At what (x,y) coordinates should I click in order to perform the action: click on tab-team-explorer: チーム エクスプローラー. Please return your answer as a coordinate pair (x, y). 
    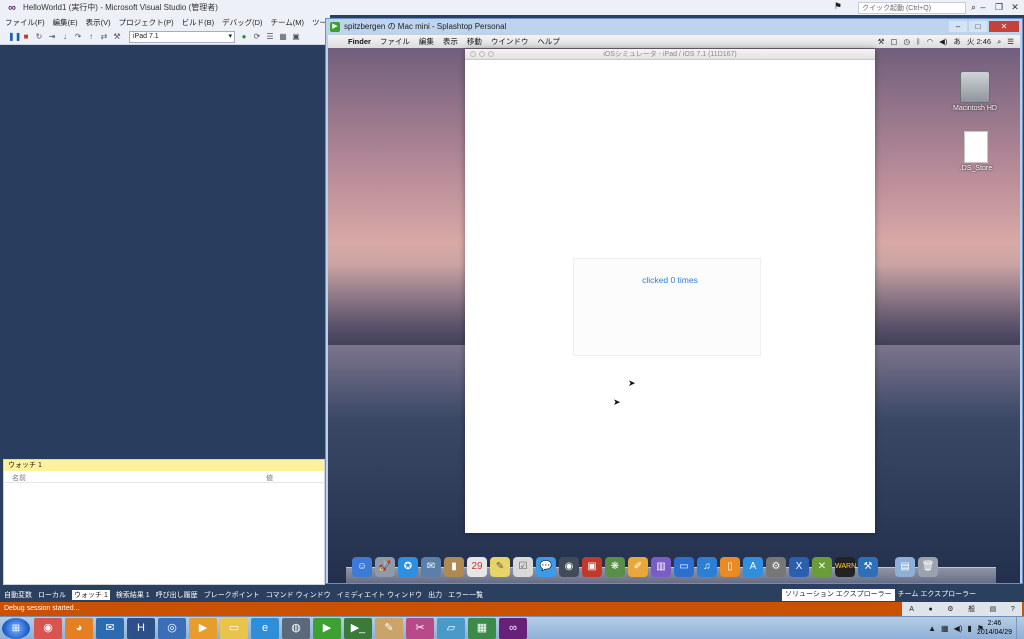
    Looking at the image, I should click on (937, 595).